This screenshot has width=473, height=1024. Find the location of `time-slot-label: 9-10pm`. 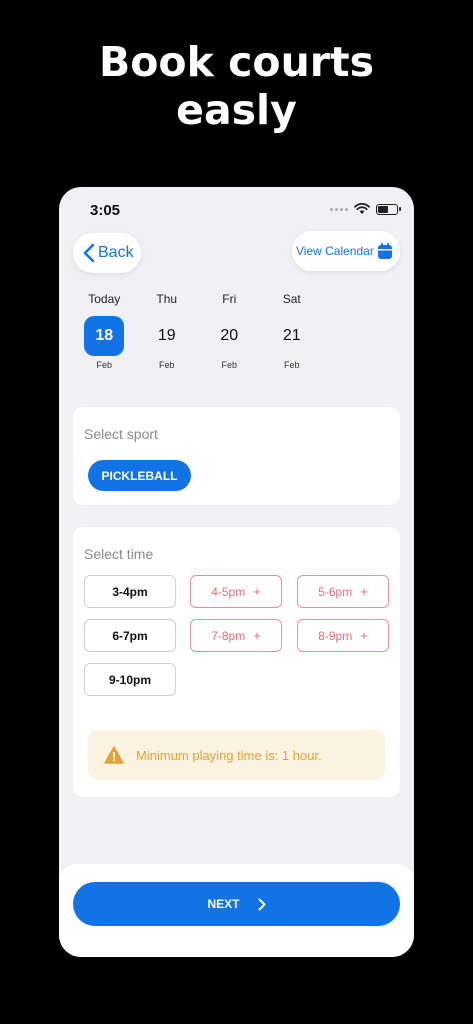

time-slot-label: 9-10pm is located at coordinates (130, 679).